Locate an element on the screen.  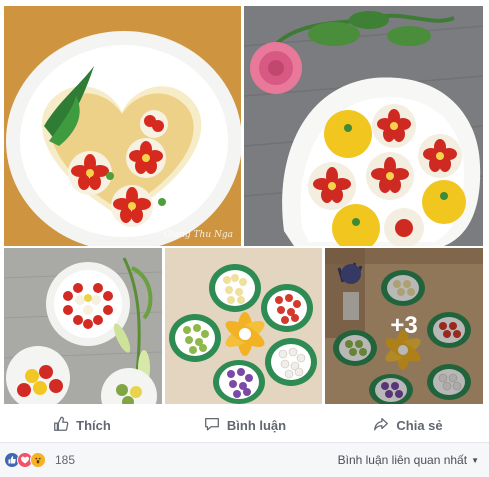
comment-icon is located at coordinates (212, 425).